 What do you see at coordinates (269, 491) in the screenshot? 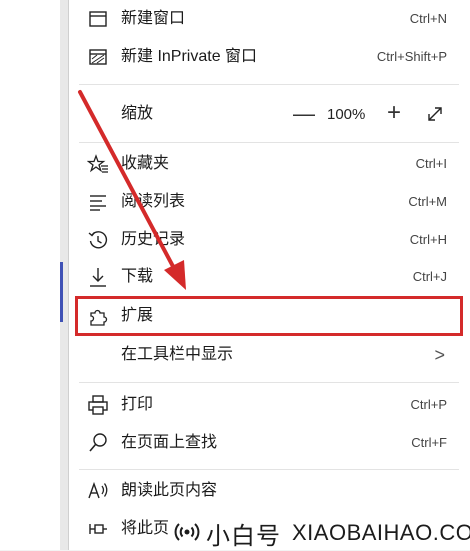
I see `menu-item-read-aloud: 朗读此页内容` at bounding box center [269, 491].